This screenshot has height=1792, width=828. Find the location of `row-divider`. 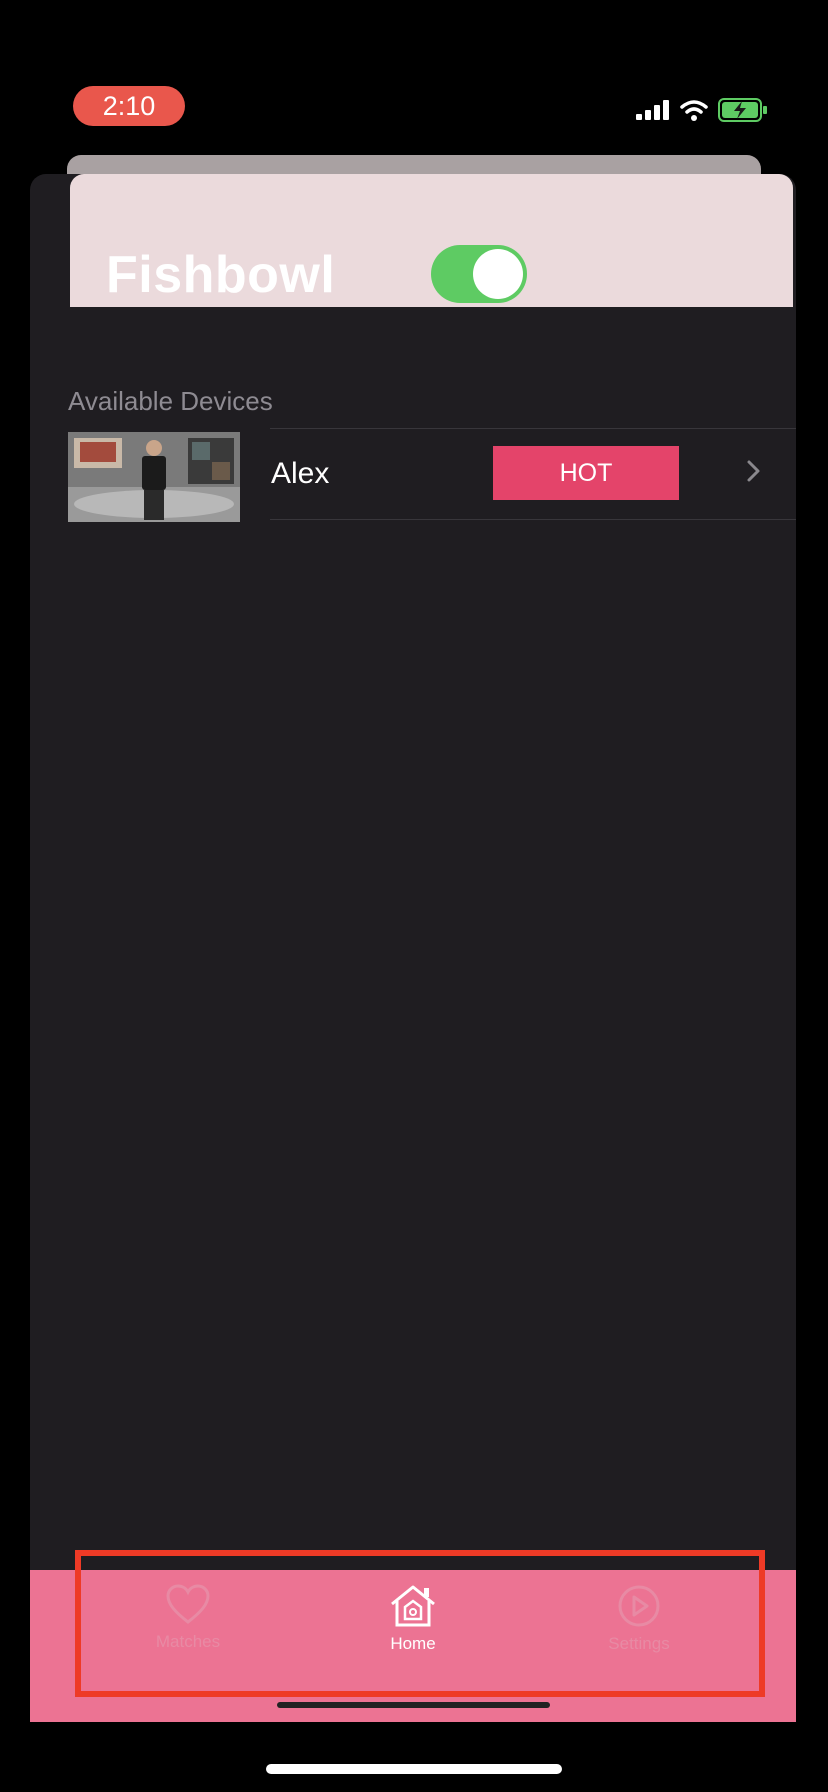

row-divider is located at coordinates (533, 519).